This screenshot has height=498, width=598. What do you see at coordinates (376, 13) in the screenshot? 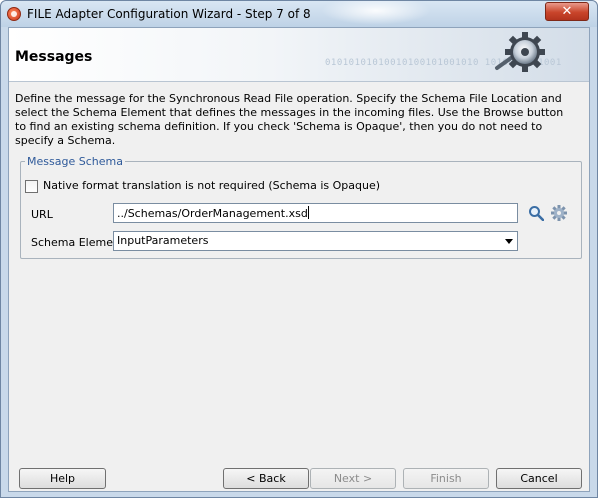
I see `title-bar-glow` at bounding box center [376, 13].